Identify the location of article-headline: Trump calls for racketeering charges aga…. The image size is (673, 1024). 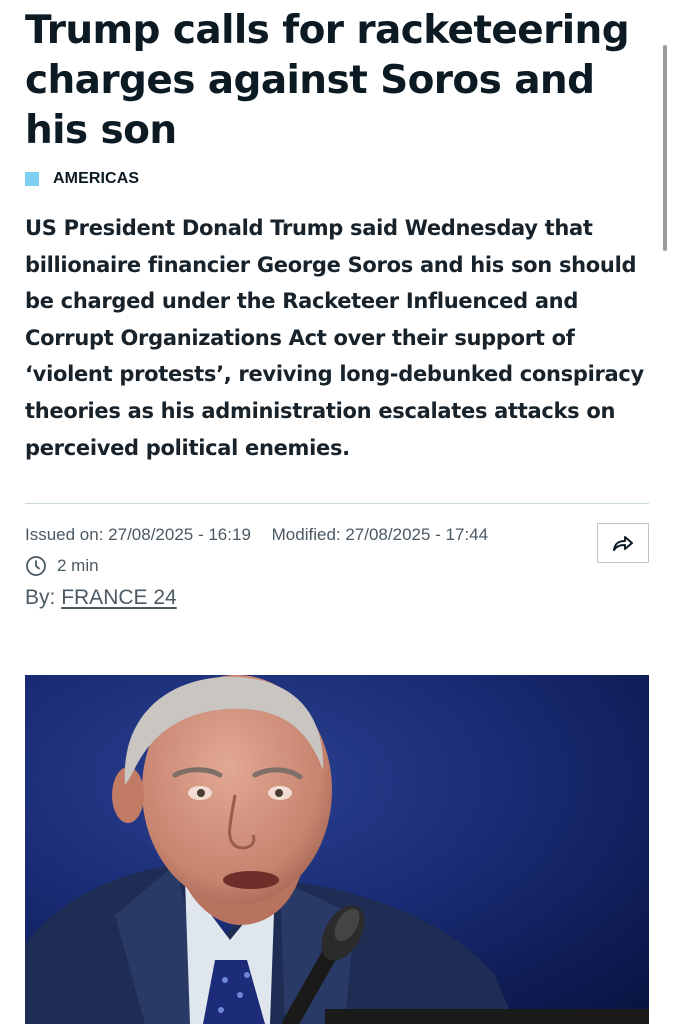
(327, 80).